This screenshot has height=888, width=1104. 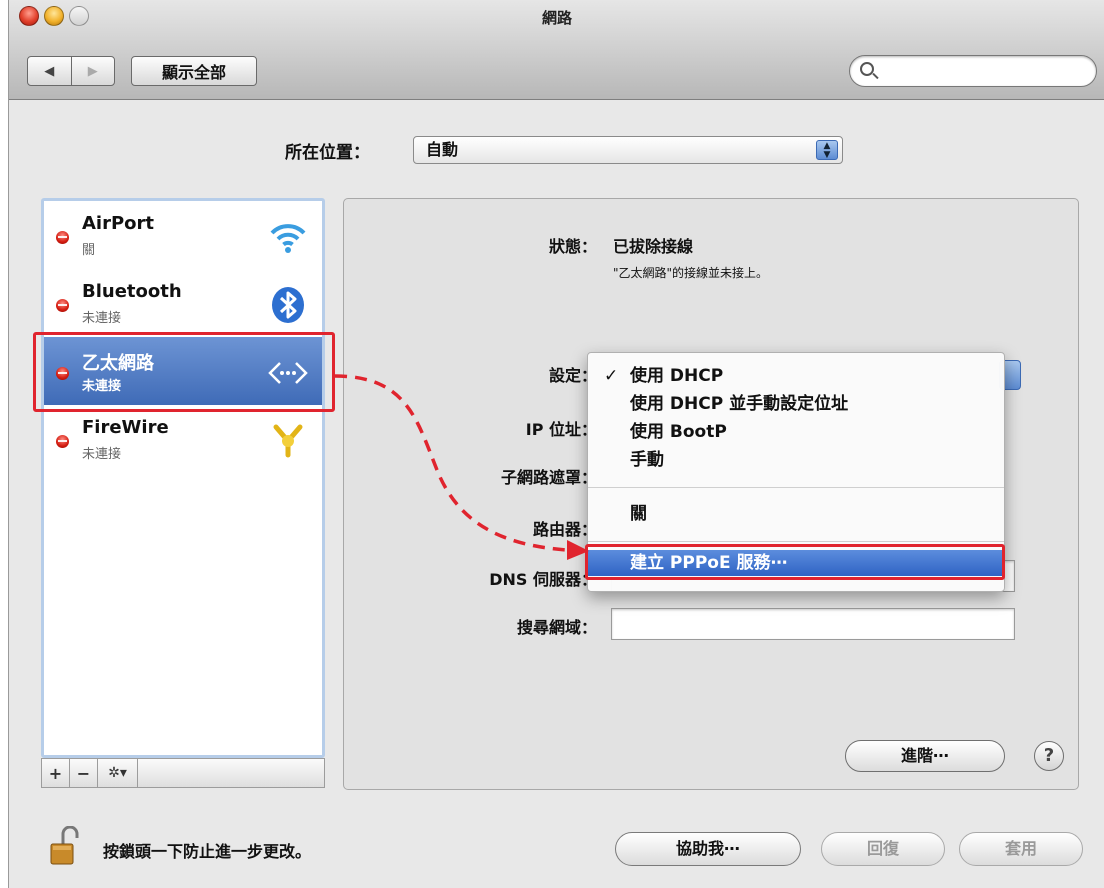 What do you see at coordinates (207, 851) in the screenshot?
I see `lock-hint-text: 按鎖頭一下防止進一步更改。` at bounding box center [207, 851].